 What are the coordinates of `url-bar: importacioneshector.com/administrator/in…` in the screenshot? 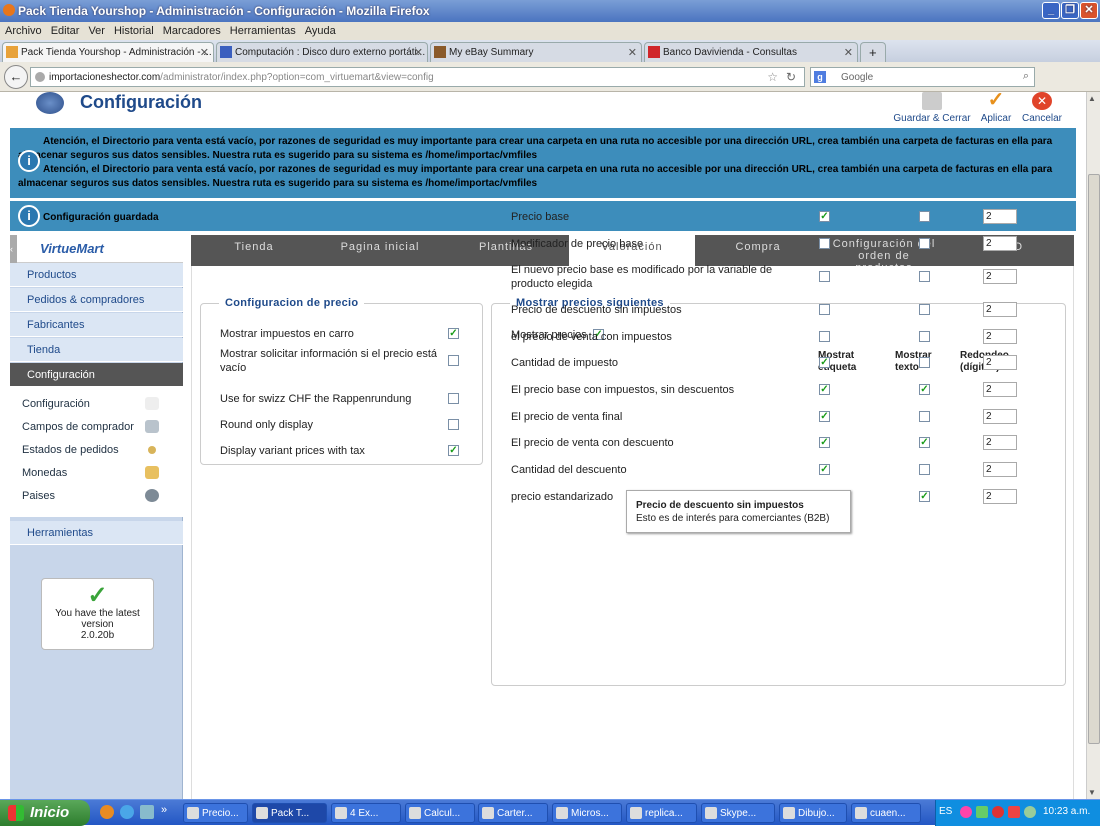 It's located at (417, 77).